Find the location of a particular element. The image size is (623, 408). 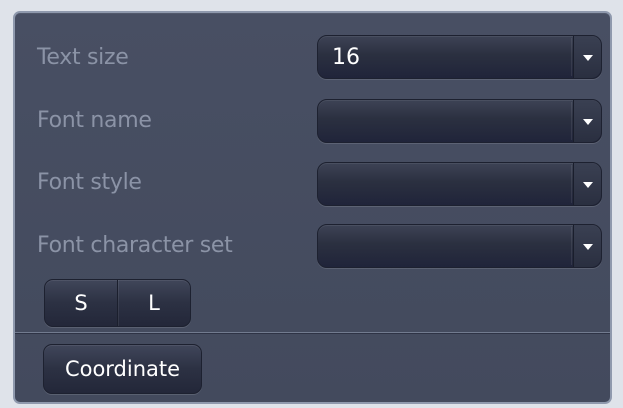

font-name-dropdown is located at coordinates (459, 121).